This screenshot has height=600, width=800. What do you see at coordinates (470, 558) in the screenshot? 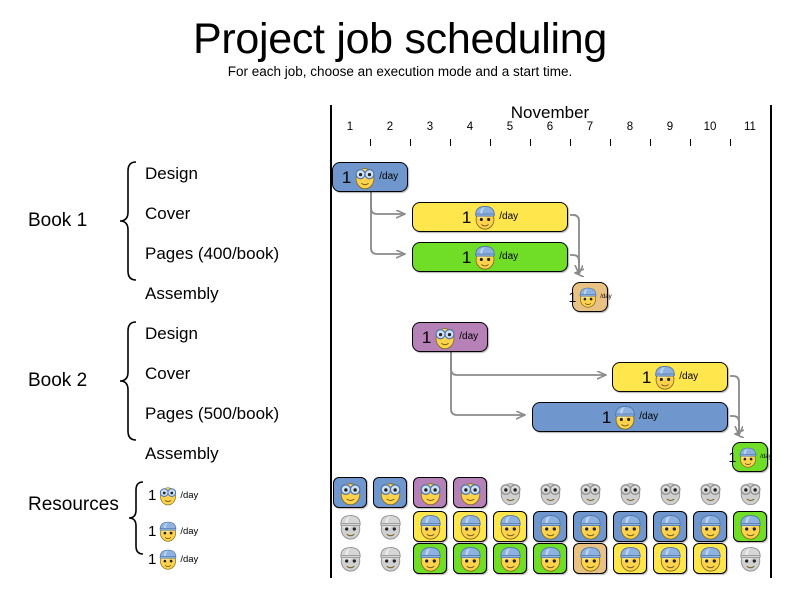
I see `resource-cell-r3-d4` at bounding box center [470, 558].